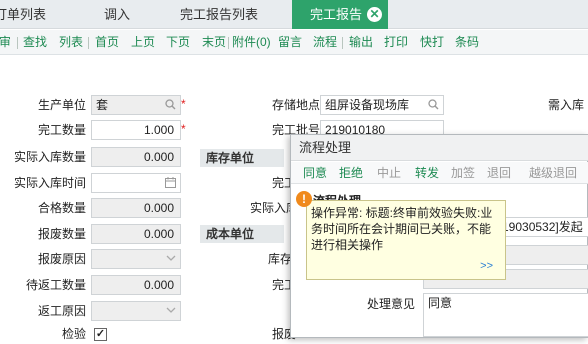 Image resolution: width=588 pixels, height=344 pixels. Describe the element at coordinates (553, 173) in the screenshot. I see `skip-return-button: 越级退回` at that location.